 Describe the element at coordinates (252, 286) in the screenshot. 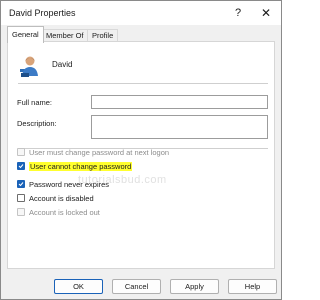

I see `help-button: Help` at that location.